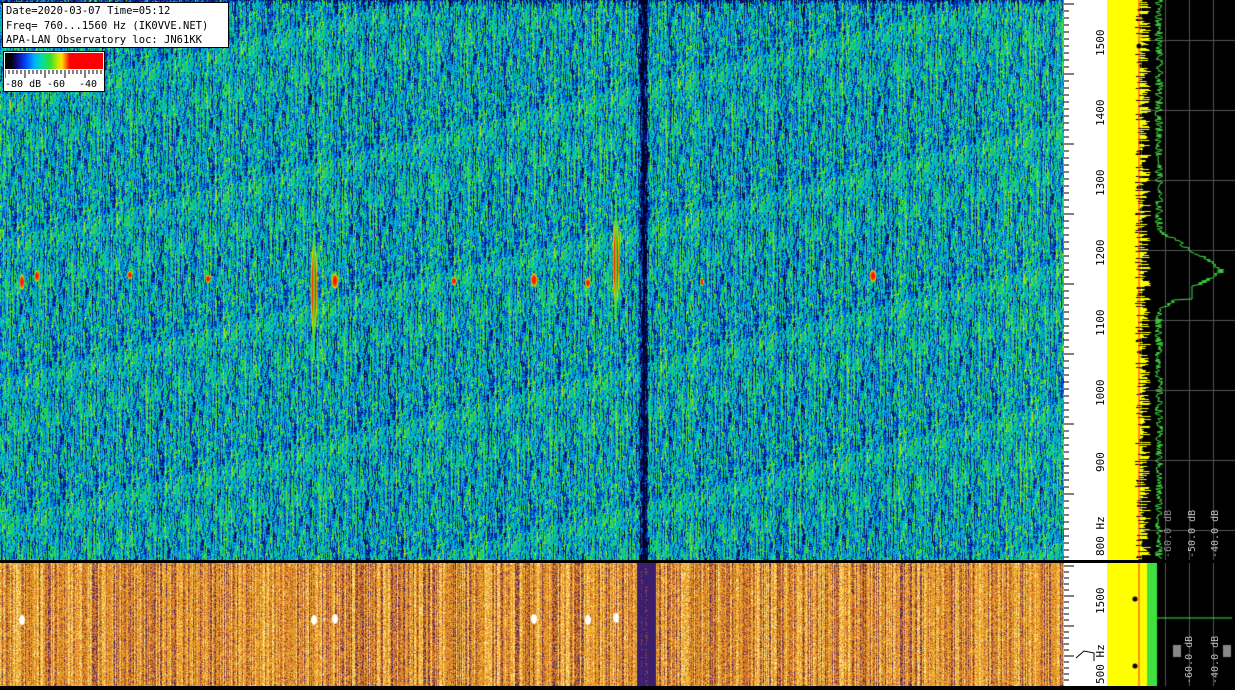 This screenshot has height=690, width=1235. What do you see at coordinates (88, 84) in the screenshot?
I see `legend-label-max: -40` at bounding box center [88, 84].